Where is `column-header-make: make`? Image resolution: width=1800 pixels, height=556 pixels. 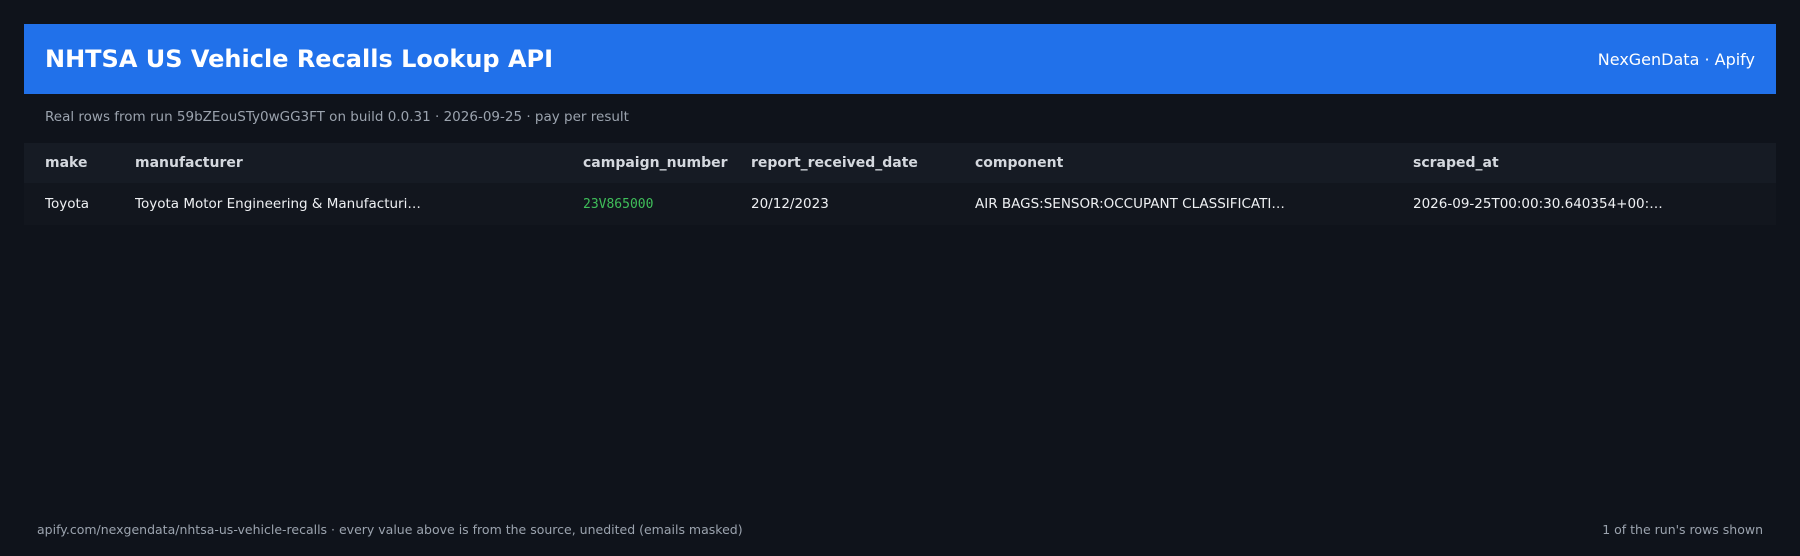
column-header-make: make is located at coordinates (85, 163).